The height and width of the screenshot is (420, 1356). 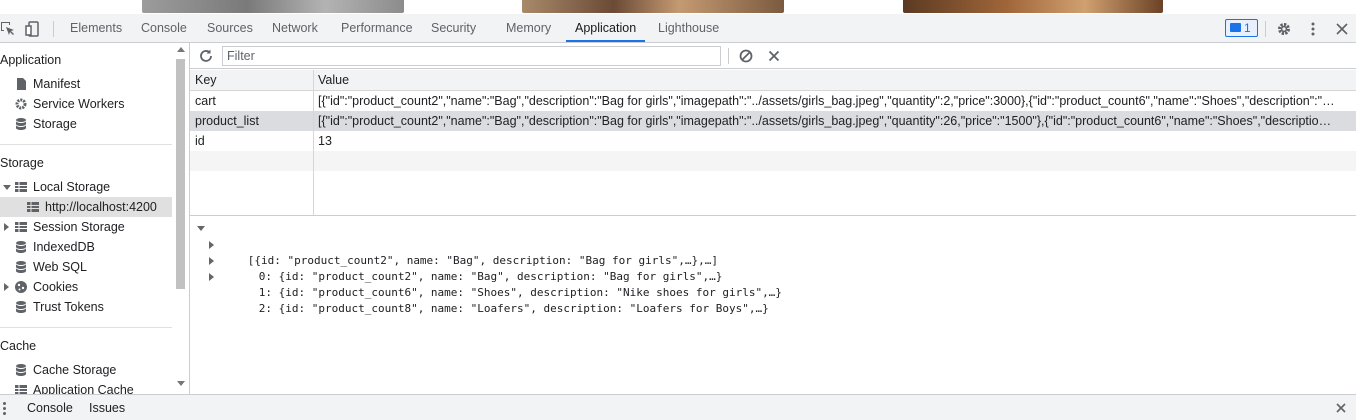 What do you see at coordinates (295, 28) in the screenshot?
I see `tab-network: Network` at bounding box center [295, 28].